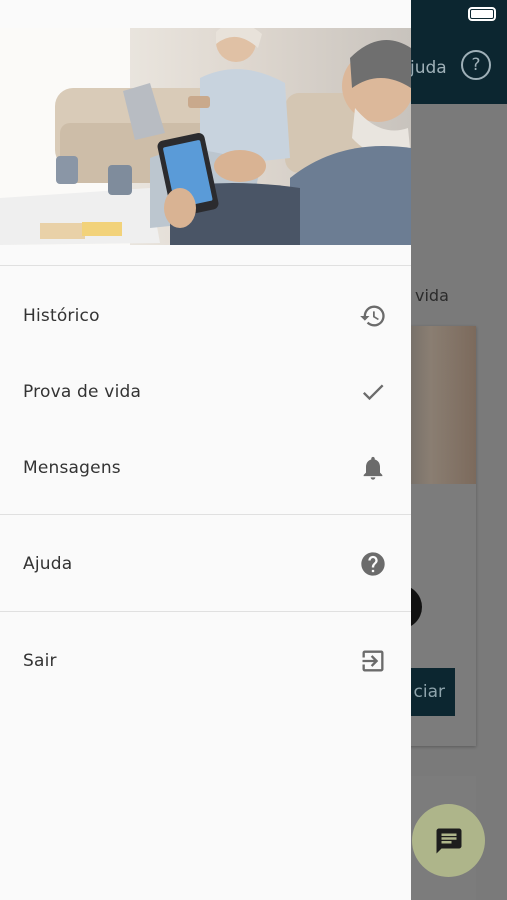 This screenshot has width=507, height=900. I want to click on partial-text: vida, so click(432, 295).